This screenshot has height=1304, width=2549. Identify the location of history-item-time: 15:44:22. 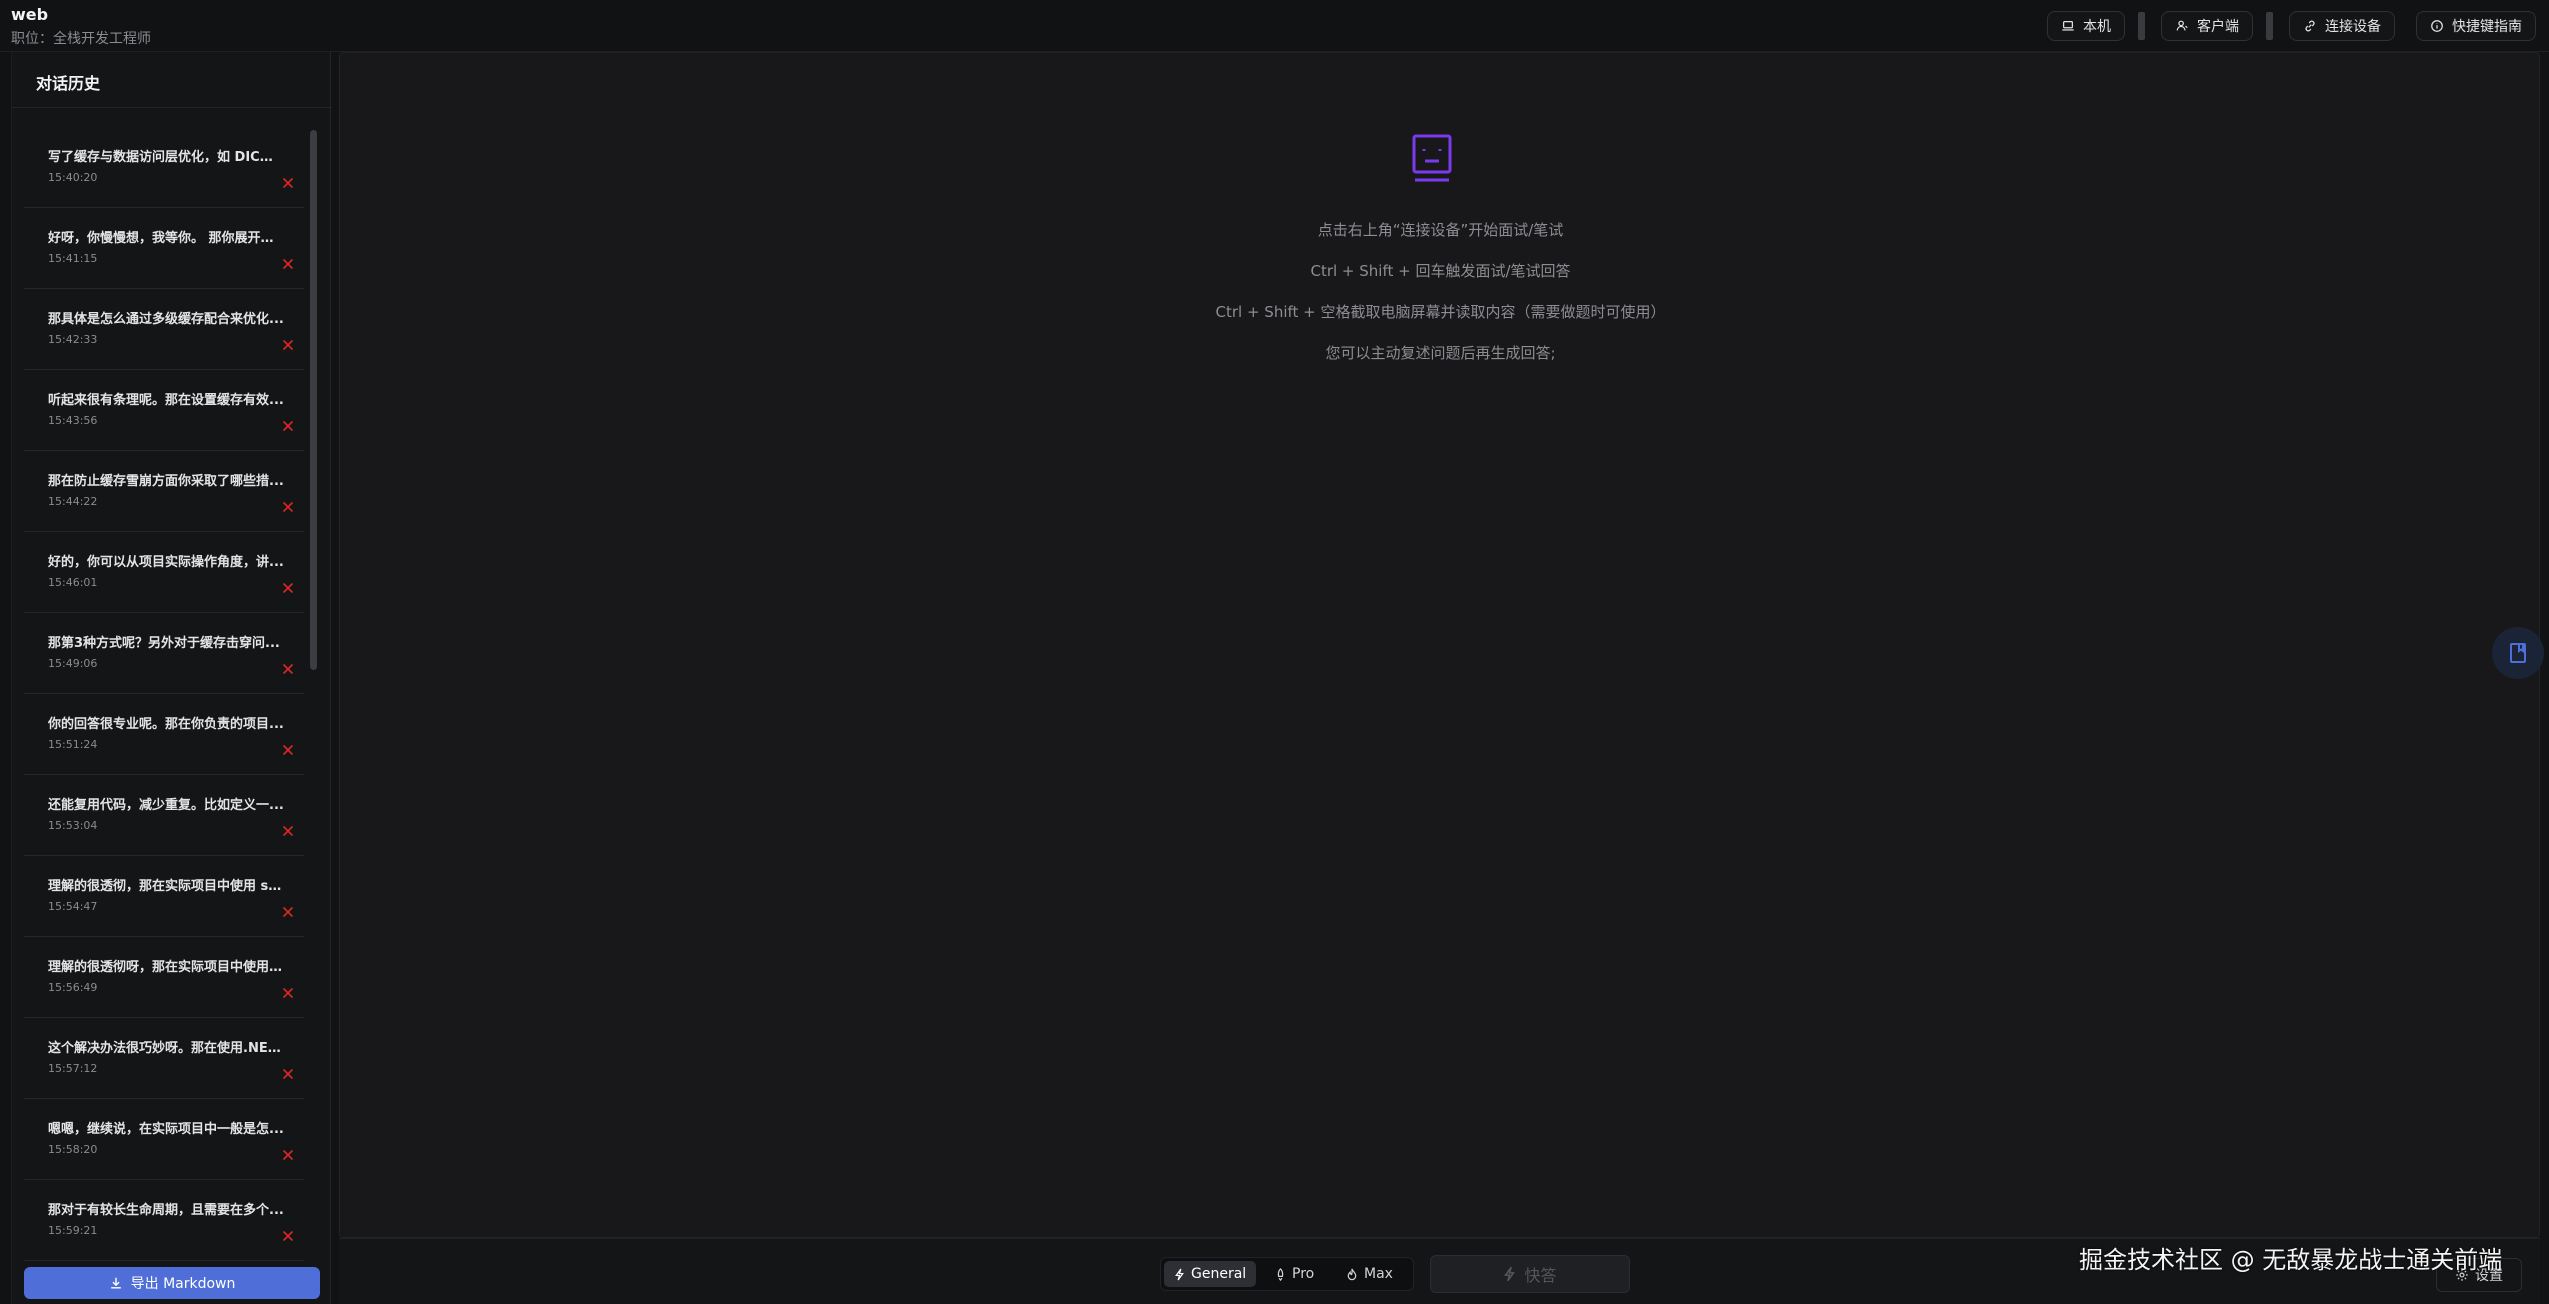
(73, 501).